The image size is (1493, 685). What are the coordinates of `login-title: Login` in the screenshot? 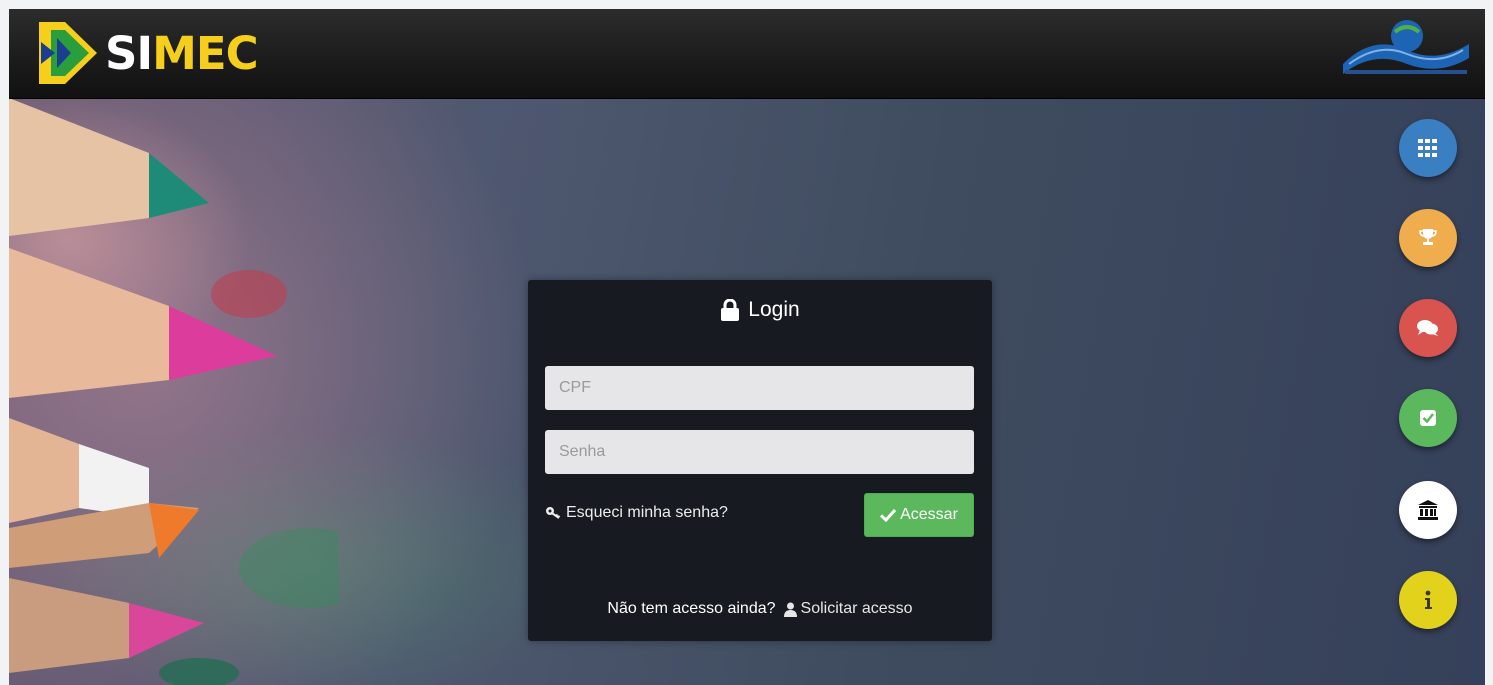 It's located at (774, 309).